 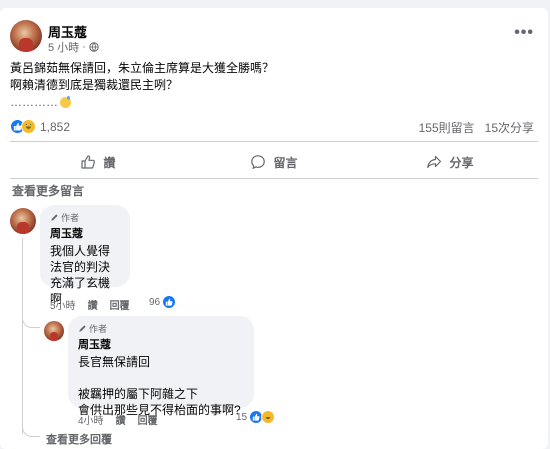 What do you see at coordinates (434, 162) in the screenshot?
I see `share-icon` at bounding box center [434, 162].